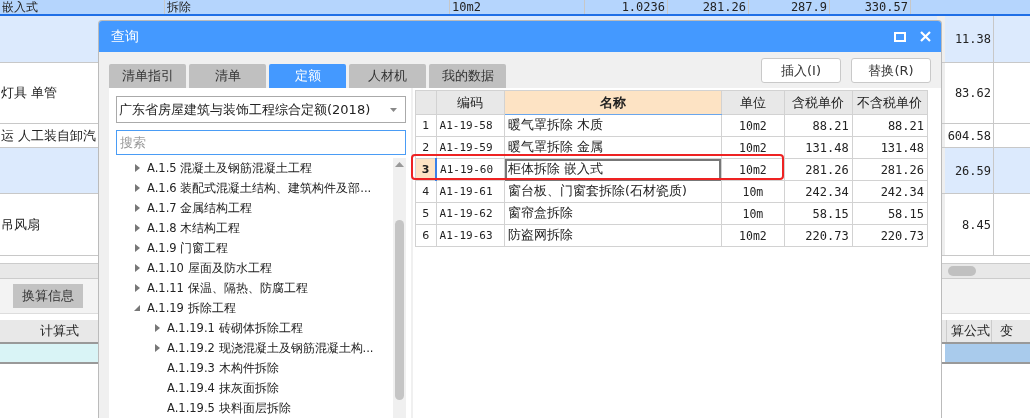  What do you see at coordinates (801, 70) in the screenshot?
I see `button: 插入(I)` at bounding box center [801, 70].